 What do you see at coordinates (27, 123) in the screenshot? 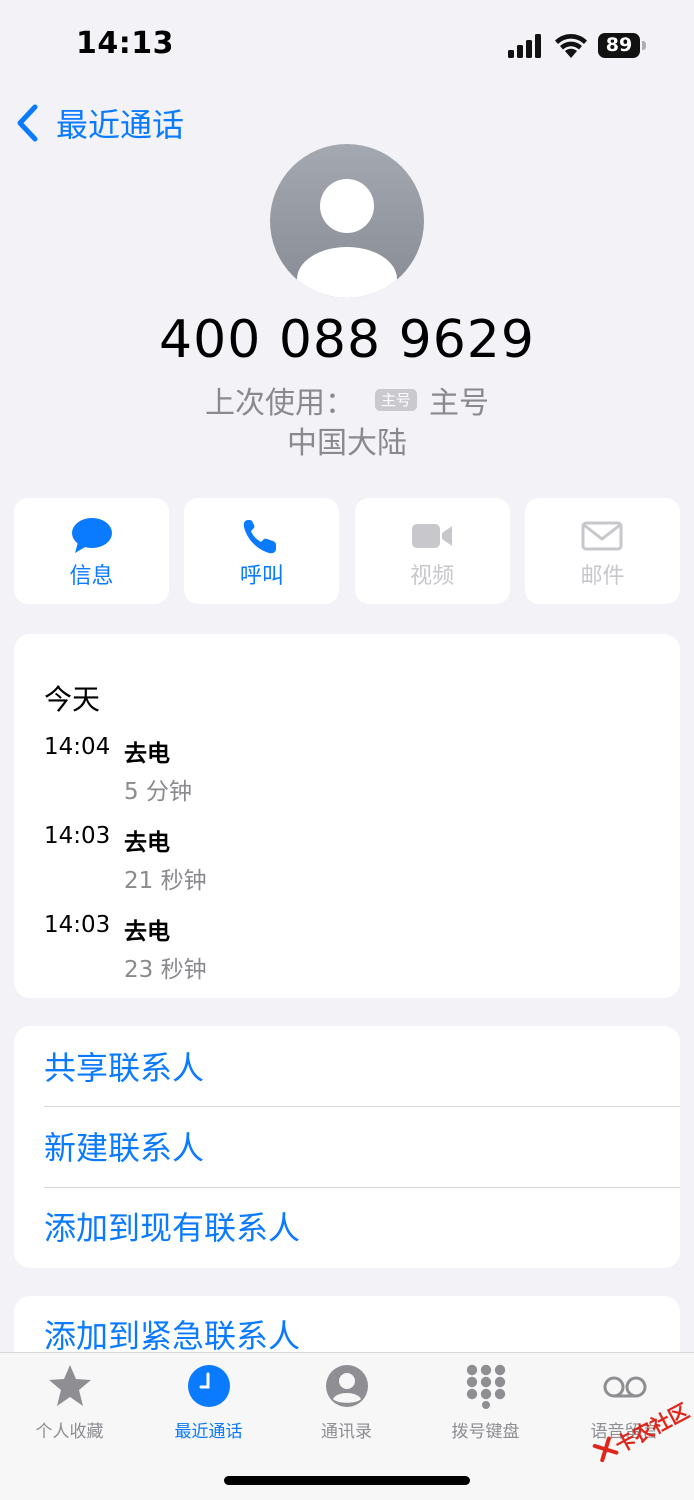
I see `chevron-left-icon` at bounding box center [27, 123].